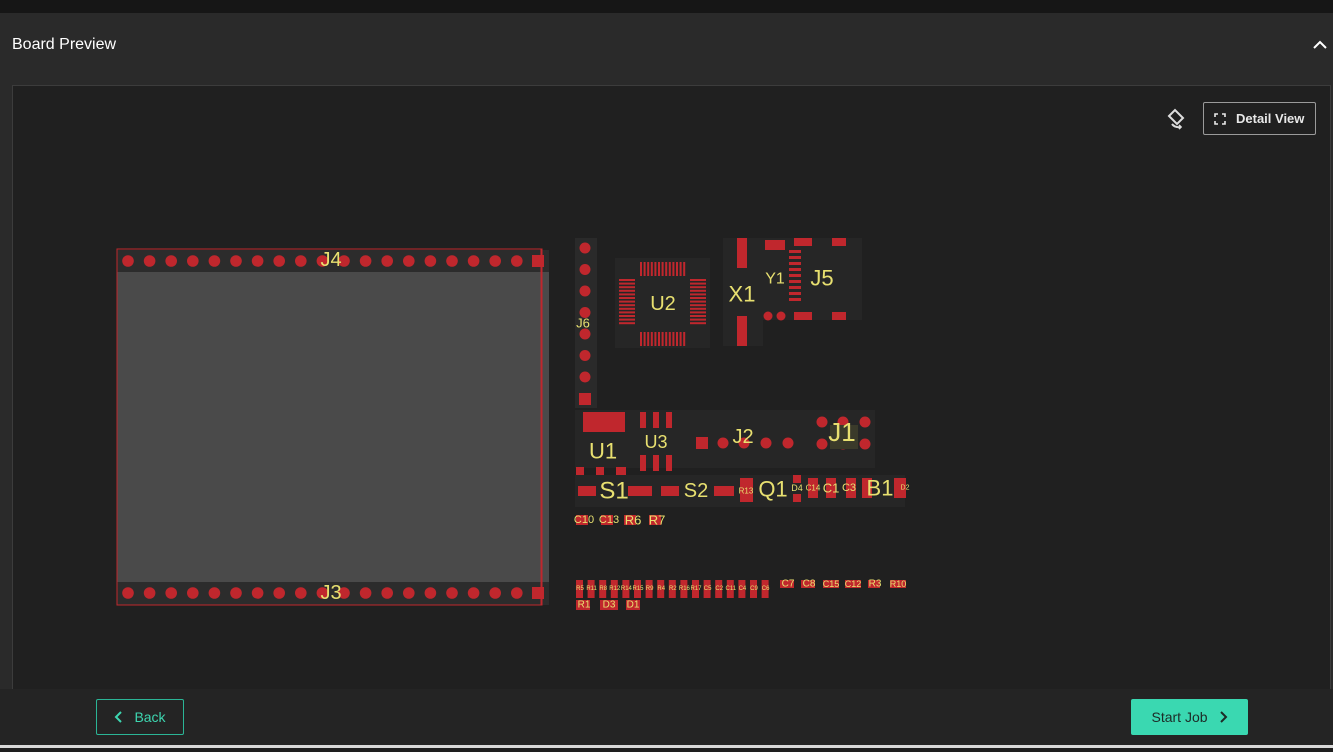 This screenshot has width=1333, height=752. Describe the element at coordinates (831, 488) in the screenshot. I see `ref-c1: C1` at that location.